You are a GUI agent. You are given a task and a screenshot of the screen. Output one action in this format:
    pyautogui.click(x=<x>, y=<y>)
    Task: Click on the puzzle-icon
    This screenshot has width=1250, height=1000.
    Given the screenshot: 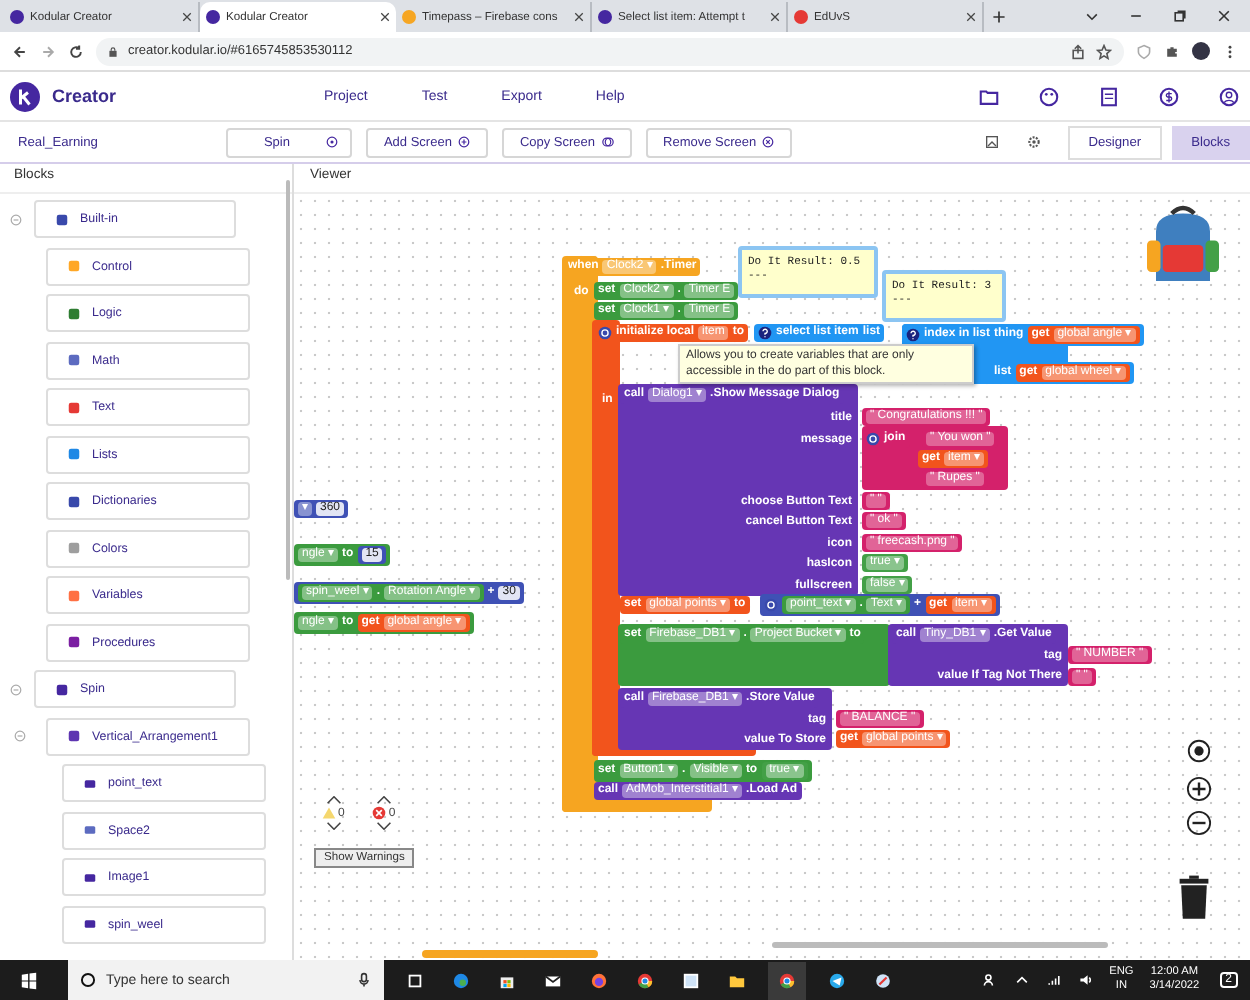 What is the action you would take?
    pyautogui.click(x=1172, y=51)
    